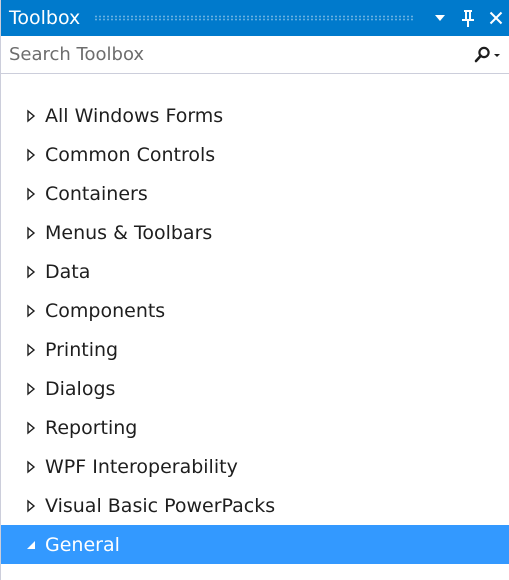 The width and height of the screenshot is (509, 580). What do you see at coordinates (255, 154) in the screenshot?
I see `tree-item: Common Controls` at bounding box center [255, 154].